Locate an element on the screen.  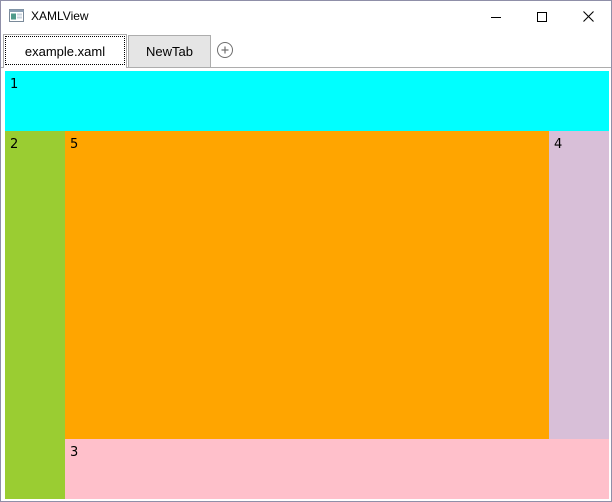
close-icon is located at coordinates (588, 16).